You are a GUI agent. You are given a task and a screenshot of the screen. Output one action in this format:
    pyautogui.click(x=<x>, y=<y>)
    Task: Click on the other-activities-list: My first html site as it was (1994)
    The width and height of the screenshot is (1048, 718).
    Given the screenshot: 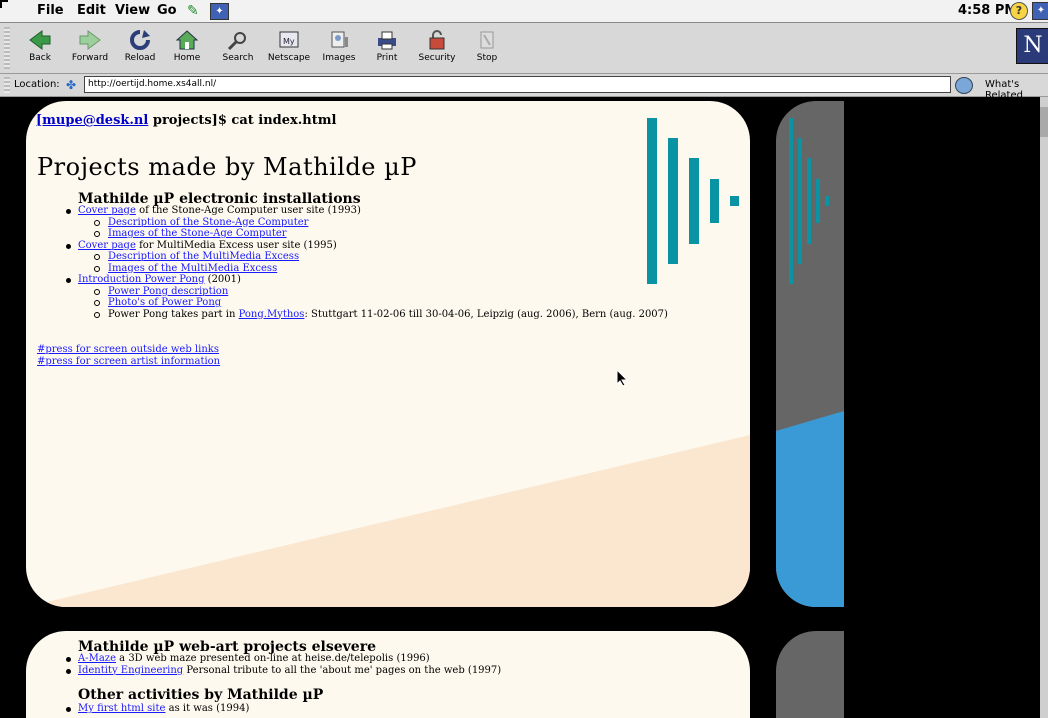 What is the action you would take?
    pyautogui.click(x=157, y=709)
    